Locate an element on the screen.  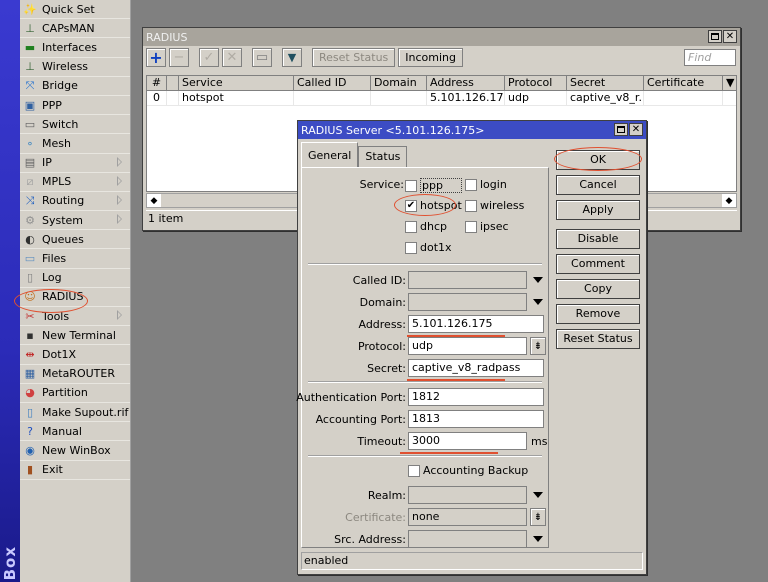
service-login: login is located at coordinates (486, 184).